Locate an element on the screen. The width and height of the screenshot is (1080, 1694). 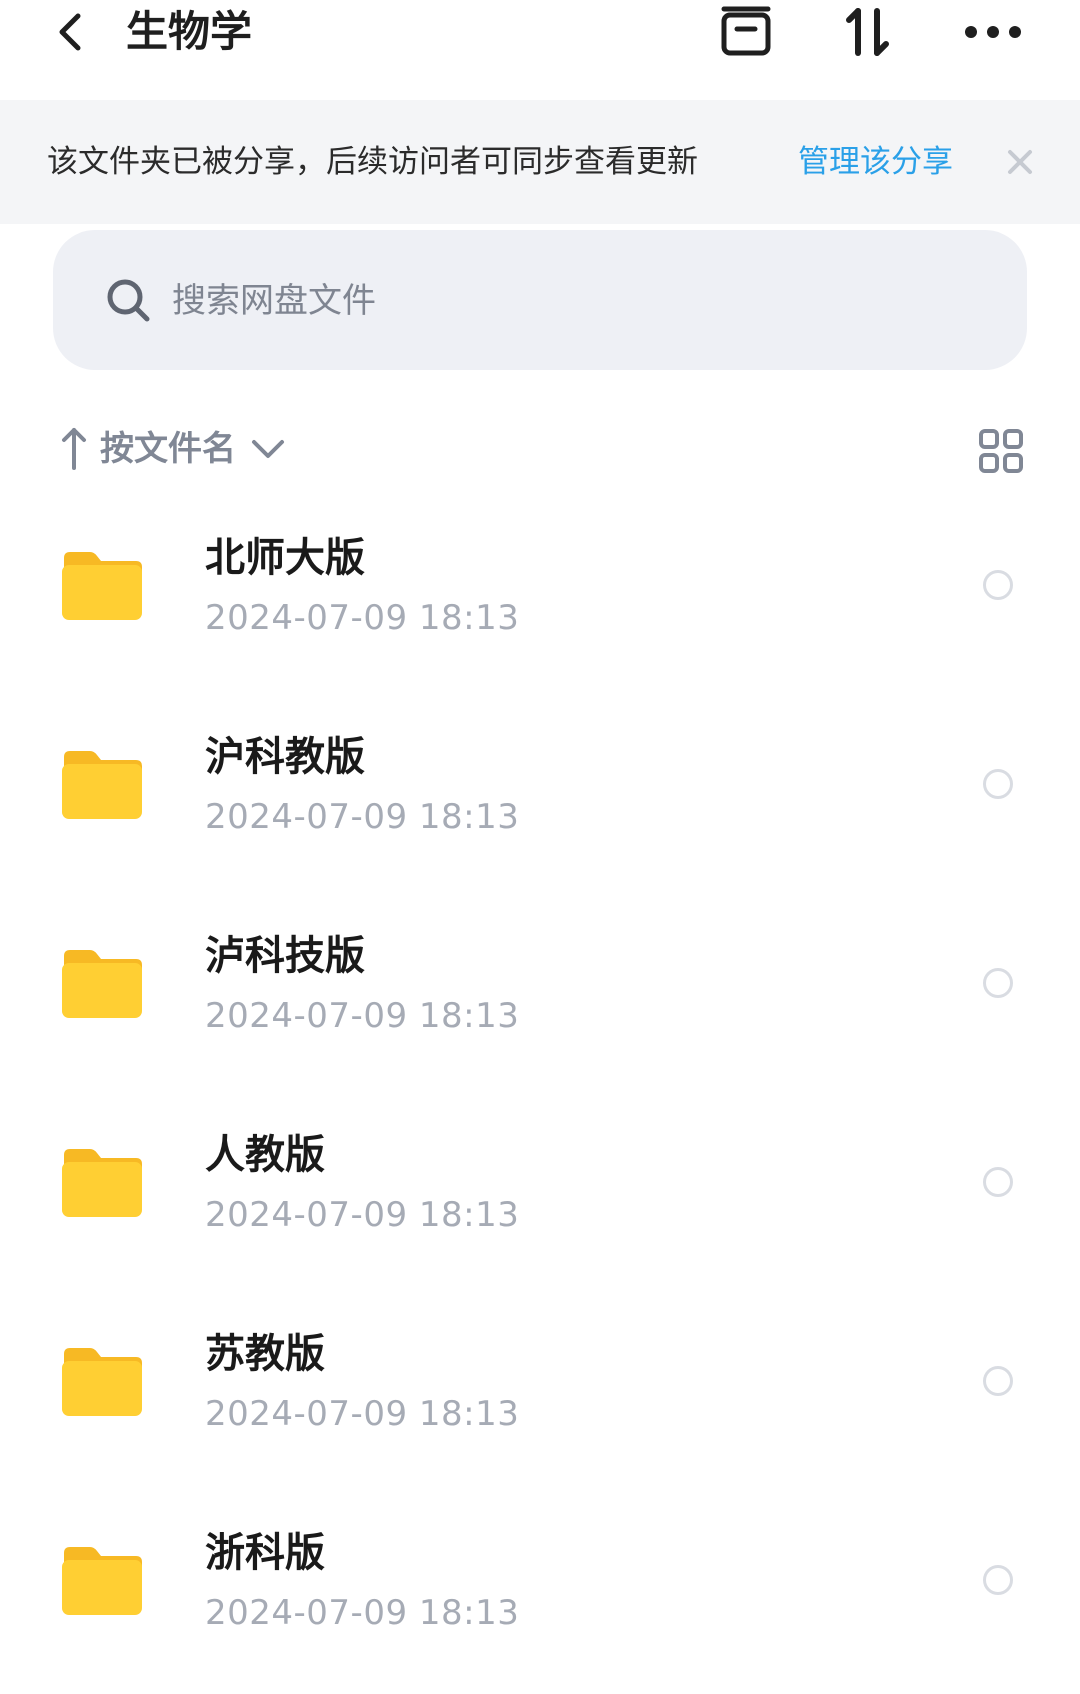
search-icon is located at coordinates (128, 300).